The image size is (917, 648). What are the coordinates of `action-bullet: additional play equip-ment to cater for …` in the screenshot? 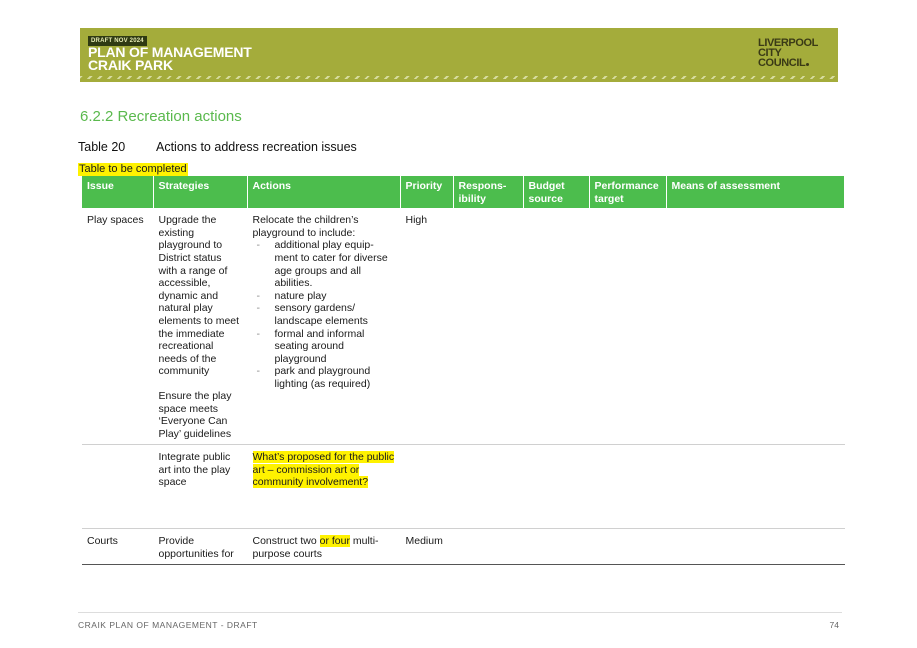 It's located at (324, 264).